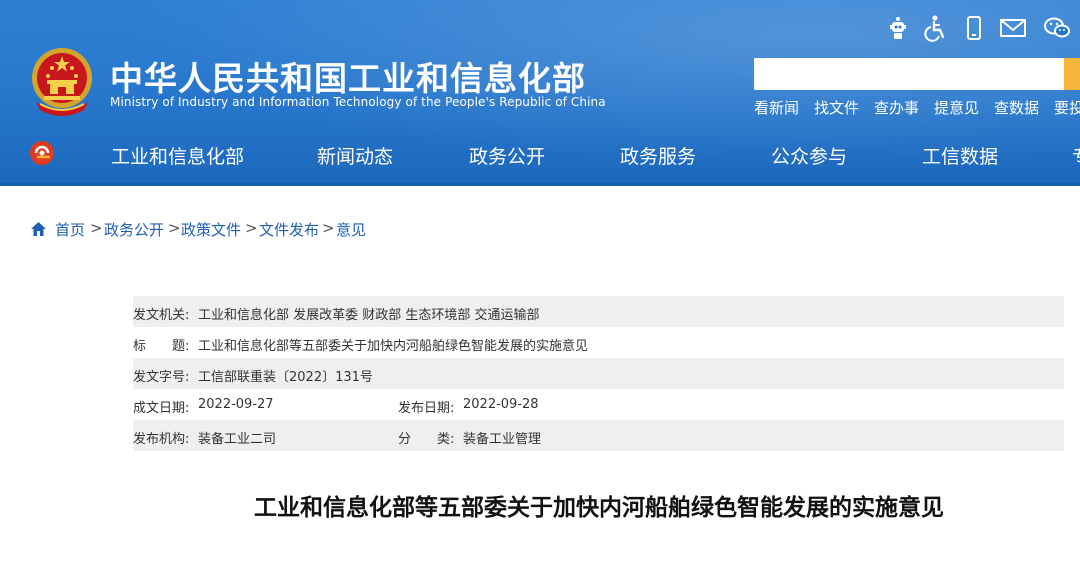 The width and height of the screenshot is (1080, 574). What do you see at coordinates (285, 377) in the screenshot?
I see `doc-number-value: 工信部联重装〔2022〕131号` at bounding box center [285, 377].